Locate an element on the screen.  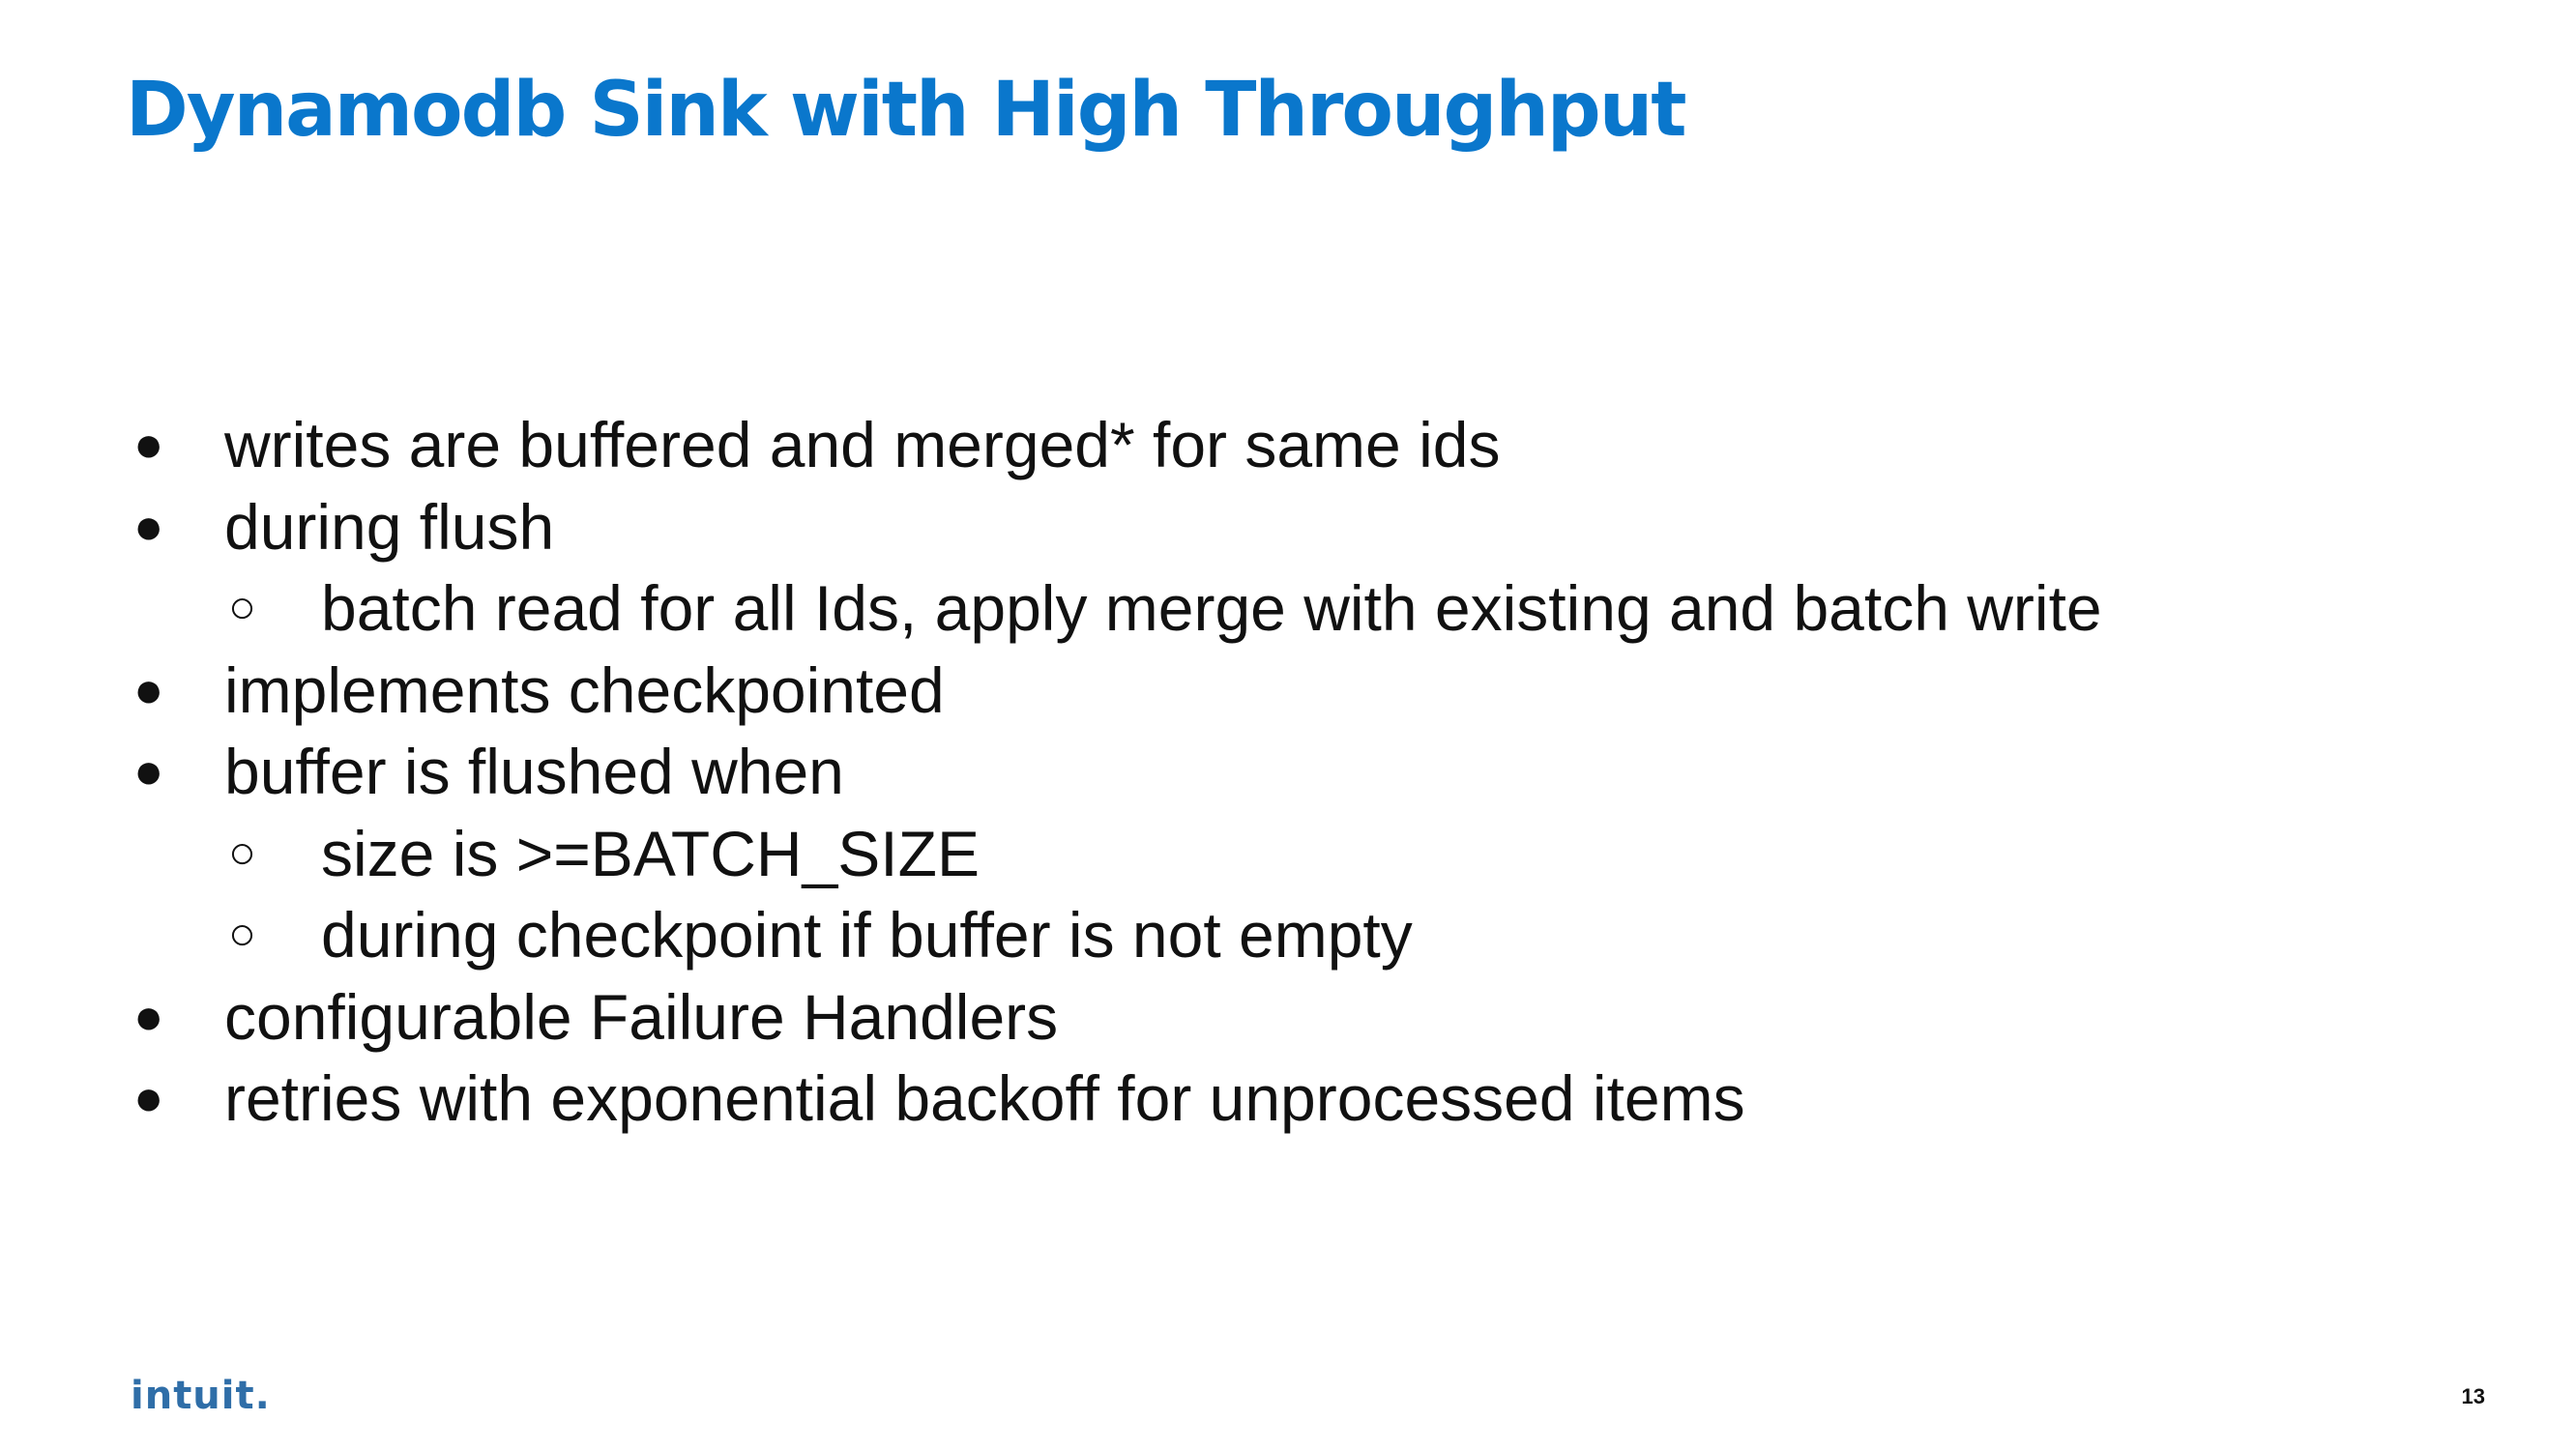
bullet-text: buffer is flushed when is located at coordinates (534, 771).